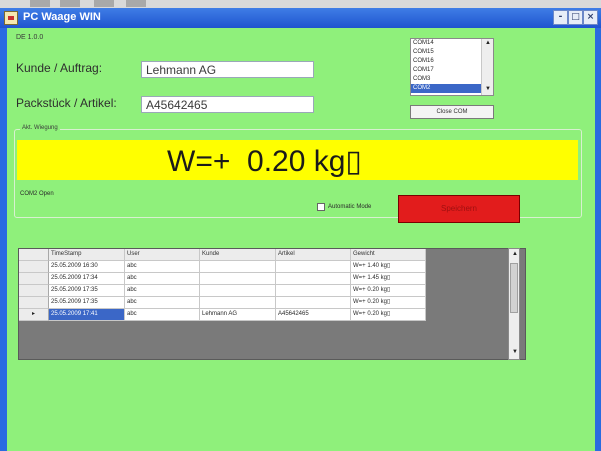 The image size is (601, 451). What do you see at coordinates (514, 288) in the screenshot?
I see `scrollbar-thumb` at bounding box center [514, 288].